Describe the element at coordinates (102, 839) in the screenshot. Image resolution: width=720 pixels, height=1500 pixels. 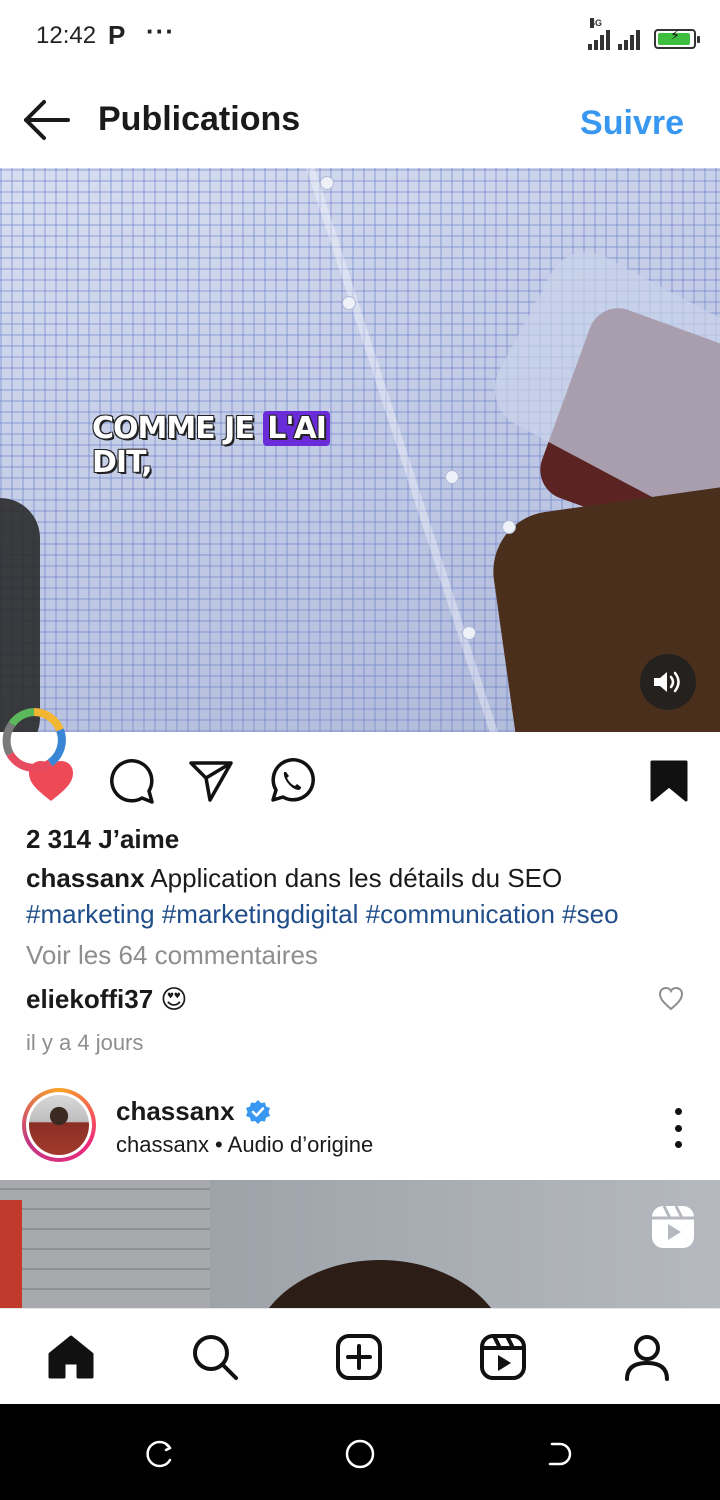
I see `likes-count: 2 314 J’aime` at that location.